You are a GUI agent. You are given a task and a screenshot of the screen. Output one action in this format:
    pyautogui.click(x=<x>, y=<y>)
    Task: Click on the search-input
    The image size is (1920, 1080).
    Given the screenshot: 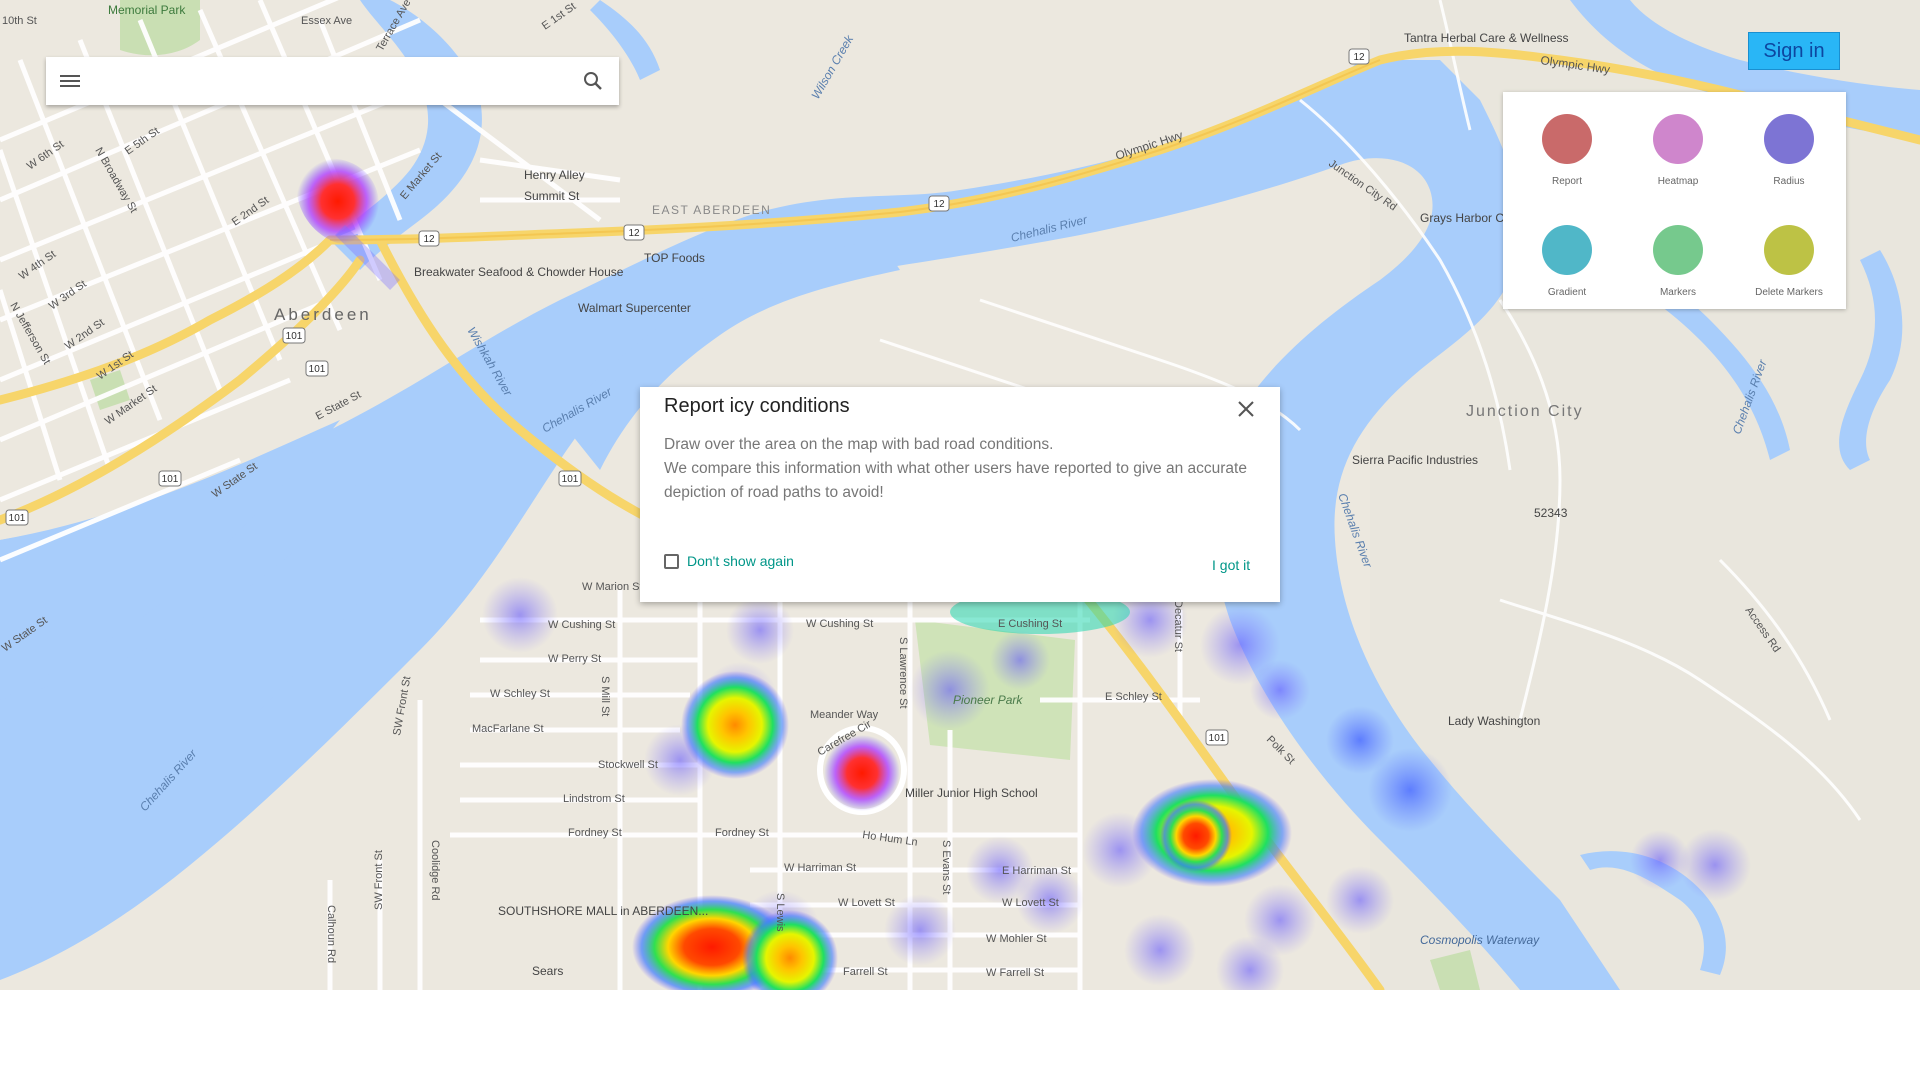 What is the action you would take?
    pyautogui.click(x=333, y=82)
    